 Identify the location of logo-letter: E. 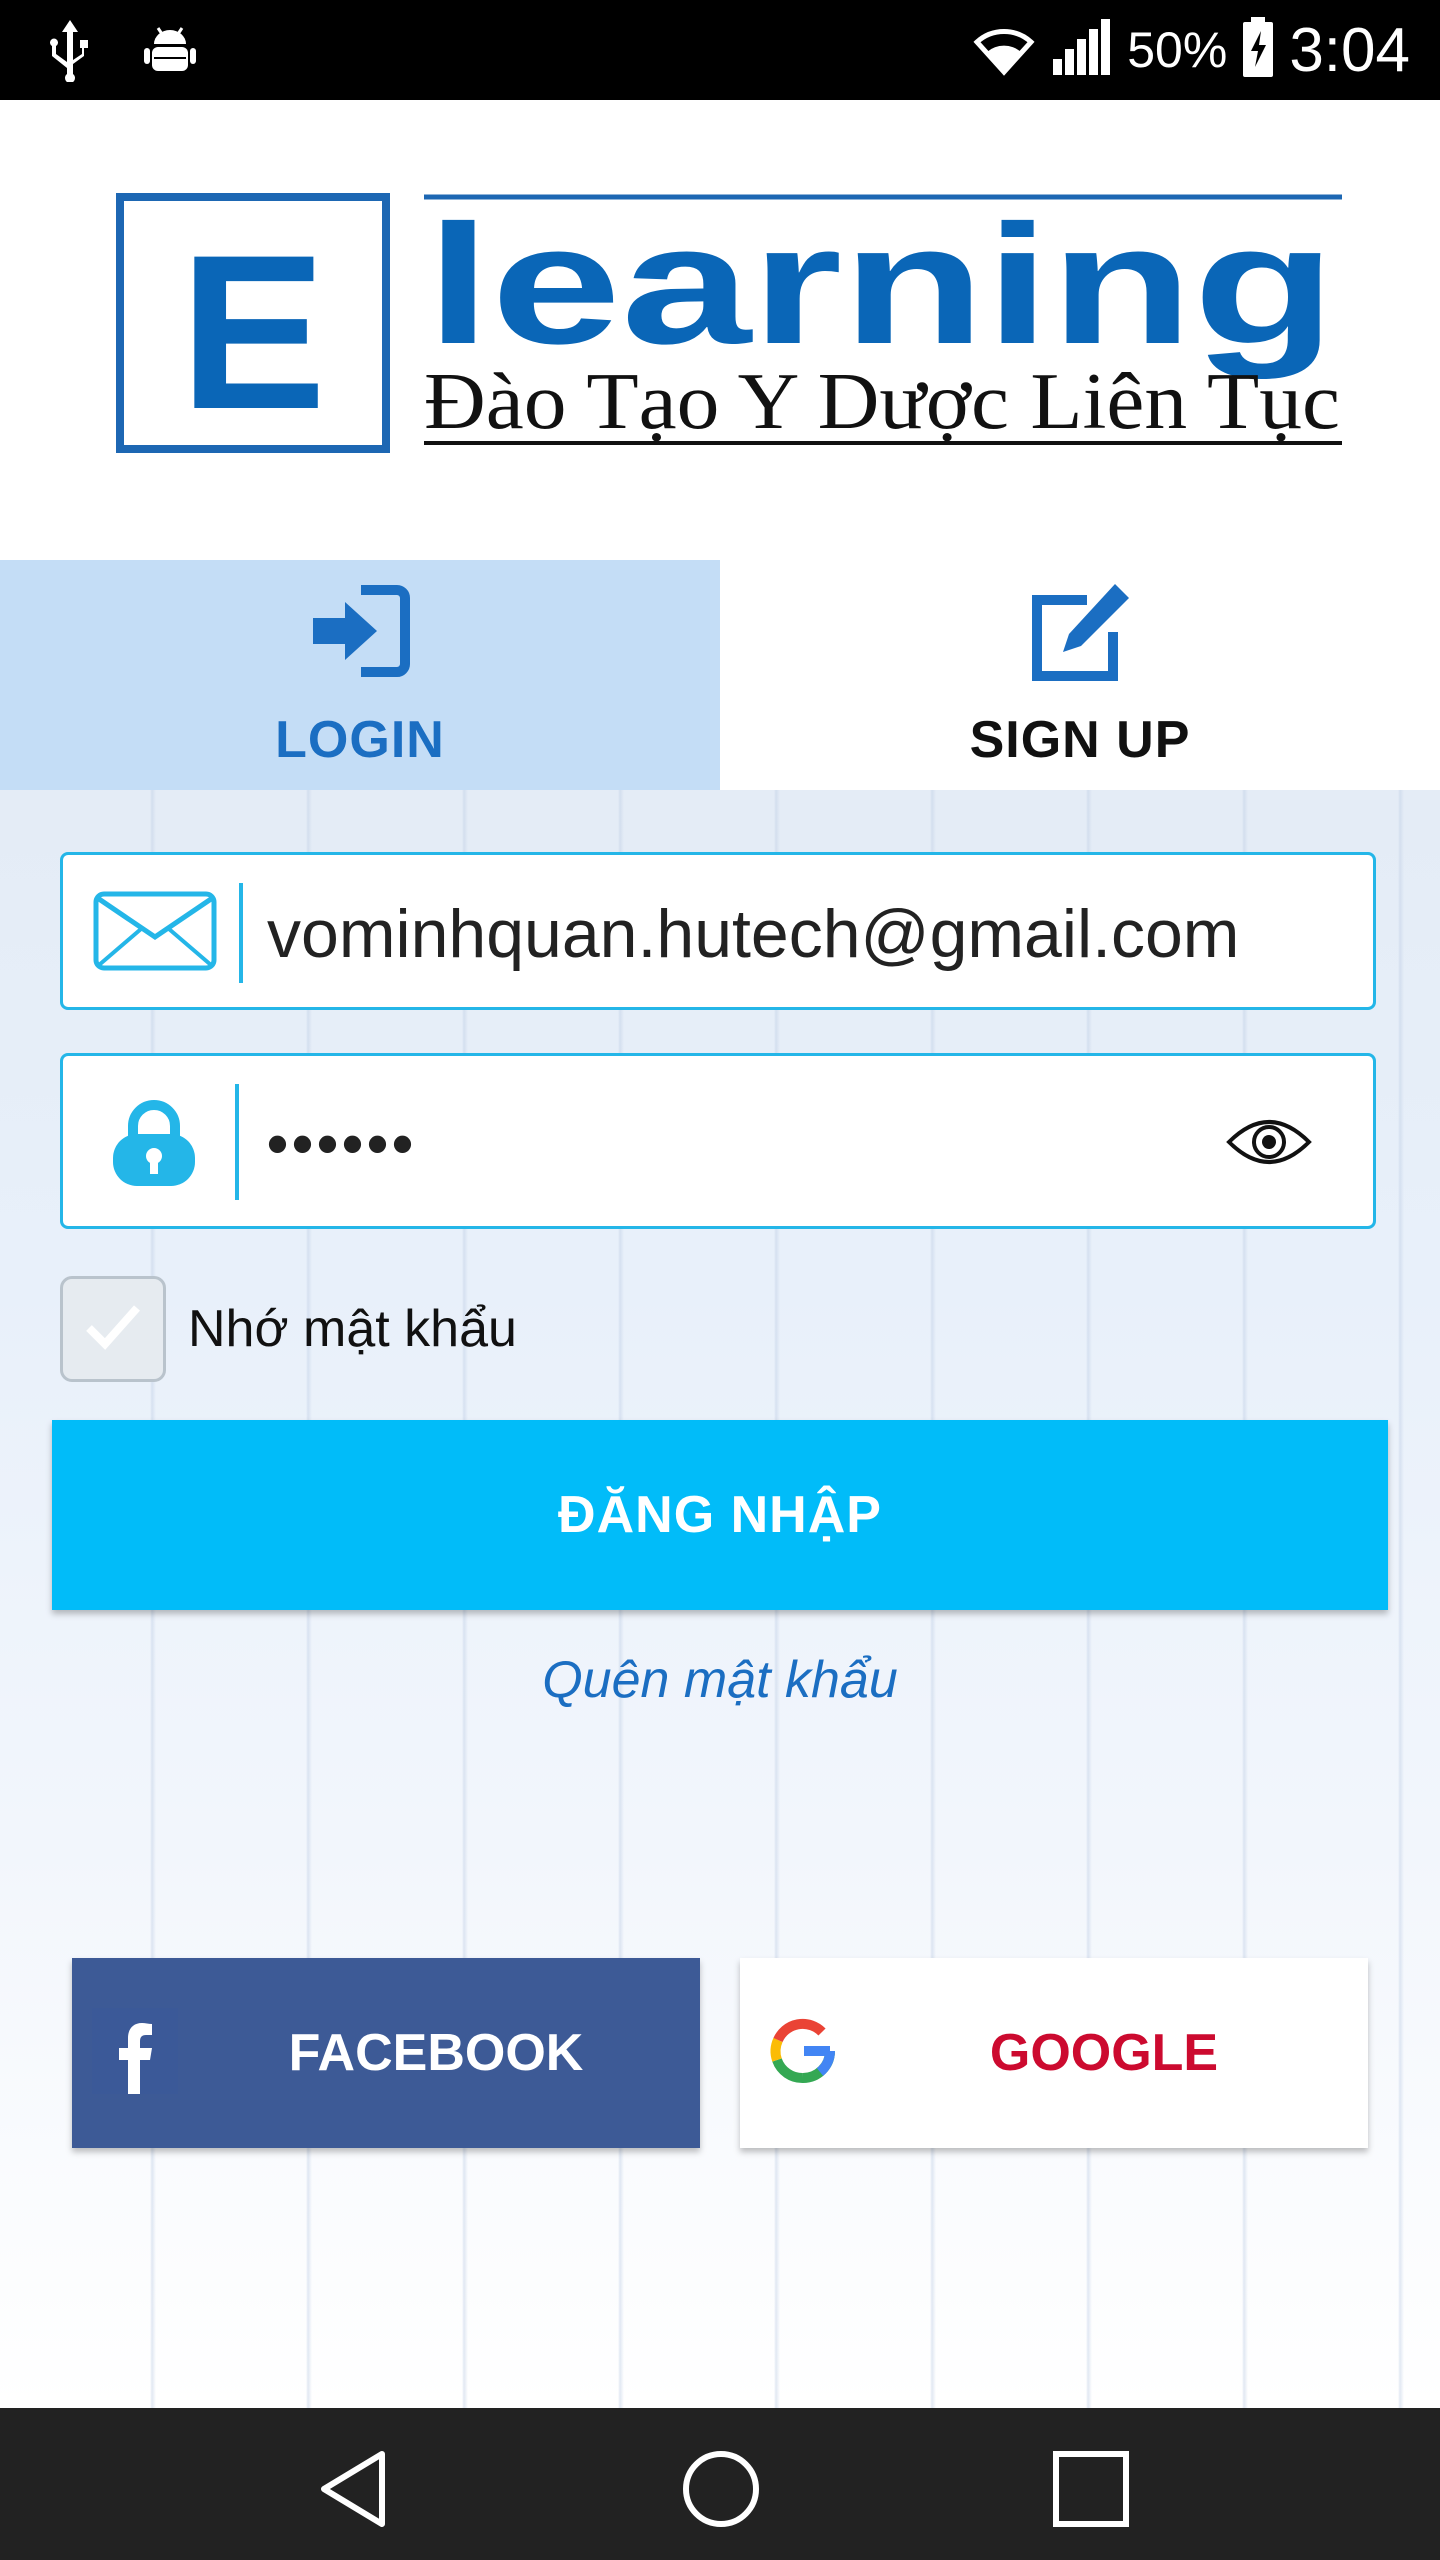
(253, 332).